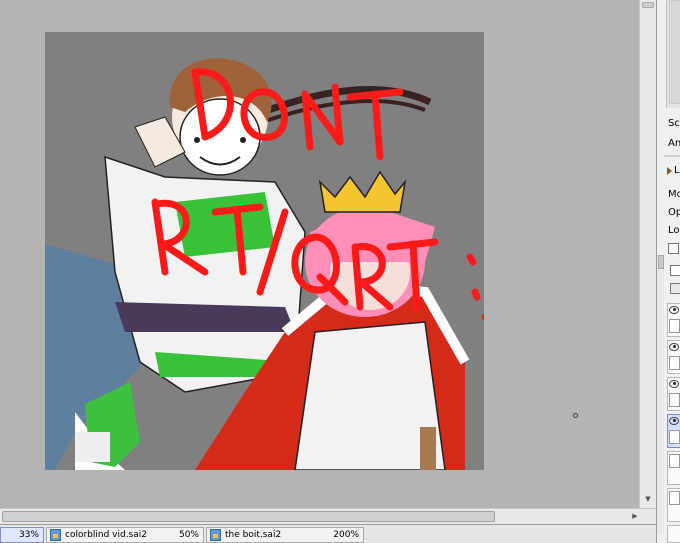  I want to click on doc-tab-colorblind-vid: colorblind vid.sai2 50%, so click(125, 535).